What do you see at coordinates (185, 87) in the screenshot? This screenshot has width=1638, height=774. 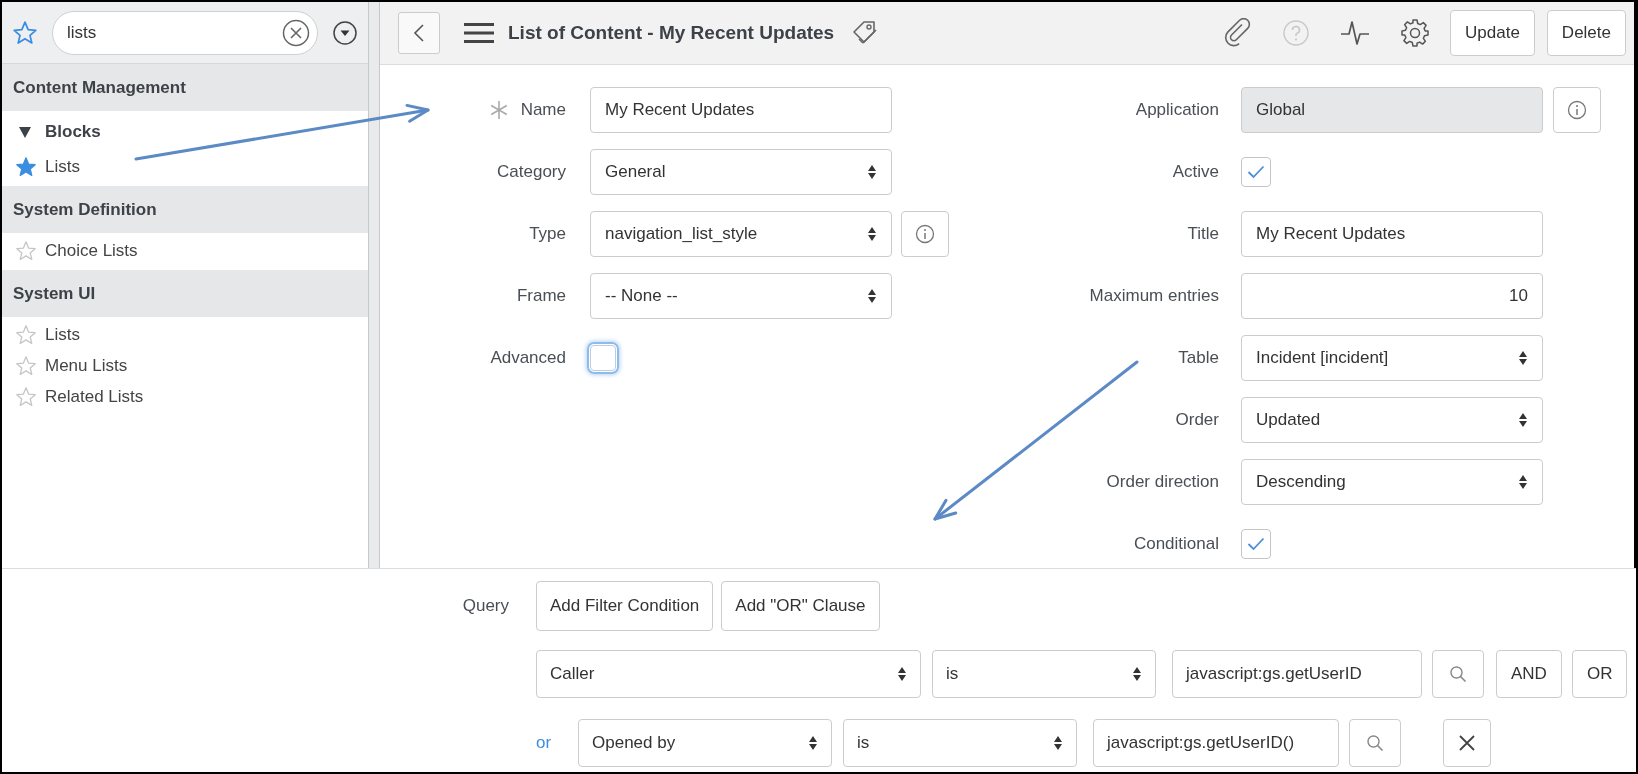 I see `section-header: Content Management` at bounding box center [185, 87].